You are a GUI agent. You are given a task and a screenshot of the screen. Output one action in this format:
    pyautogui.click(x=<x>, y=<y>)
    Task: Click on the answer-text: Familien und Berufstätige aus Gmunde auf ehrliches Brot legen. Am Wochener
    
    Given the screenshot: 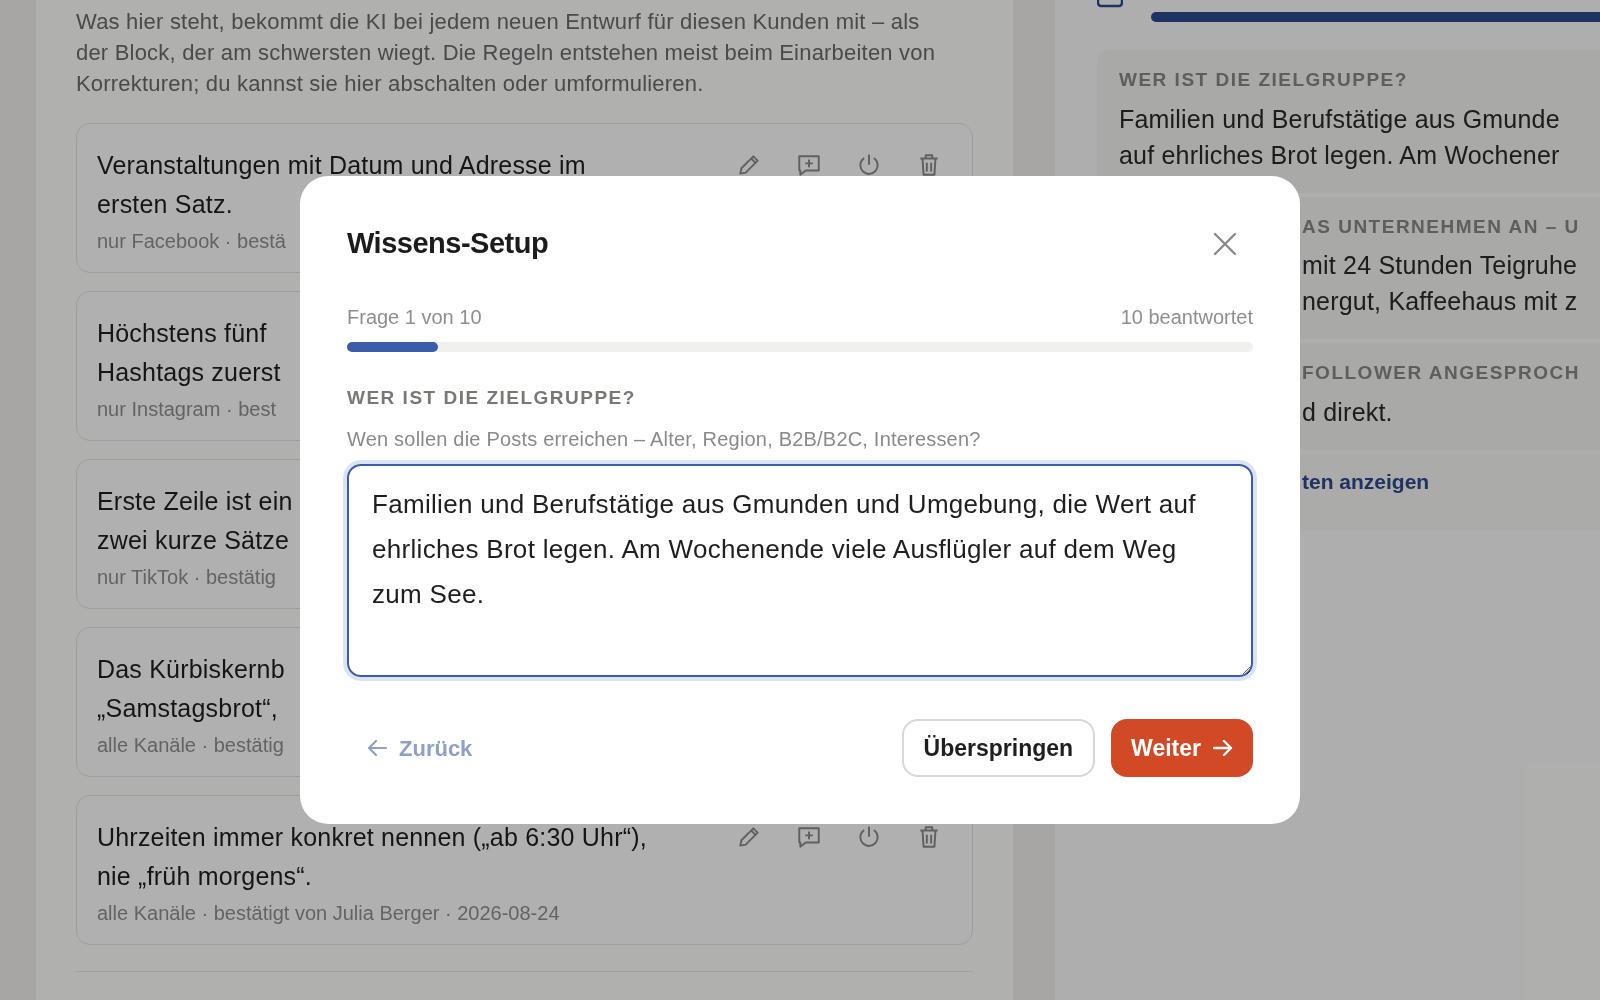 What is the action you would take?
    pyautogui.click(x=1340, y=137)
    